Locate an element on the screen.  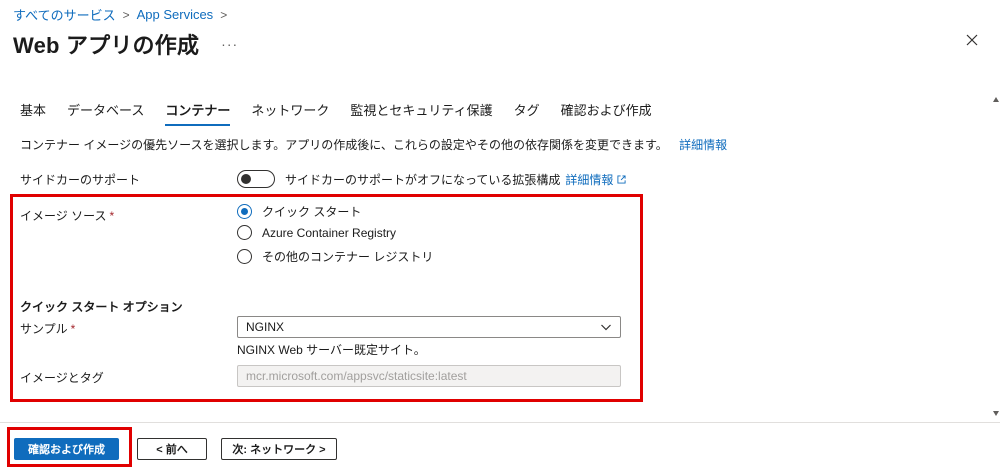
tab-basics: 基本 is located at coordinates (33, 113).